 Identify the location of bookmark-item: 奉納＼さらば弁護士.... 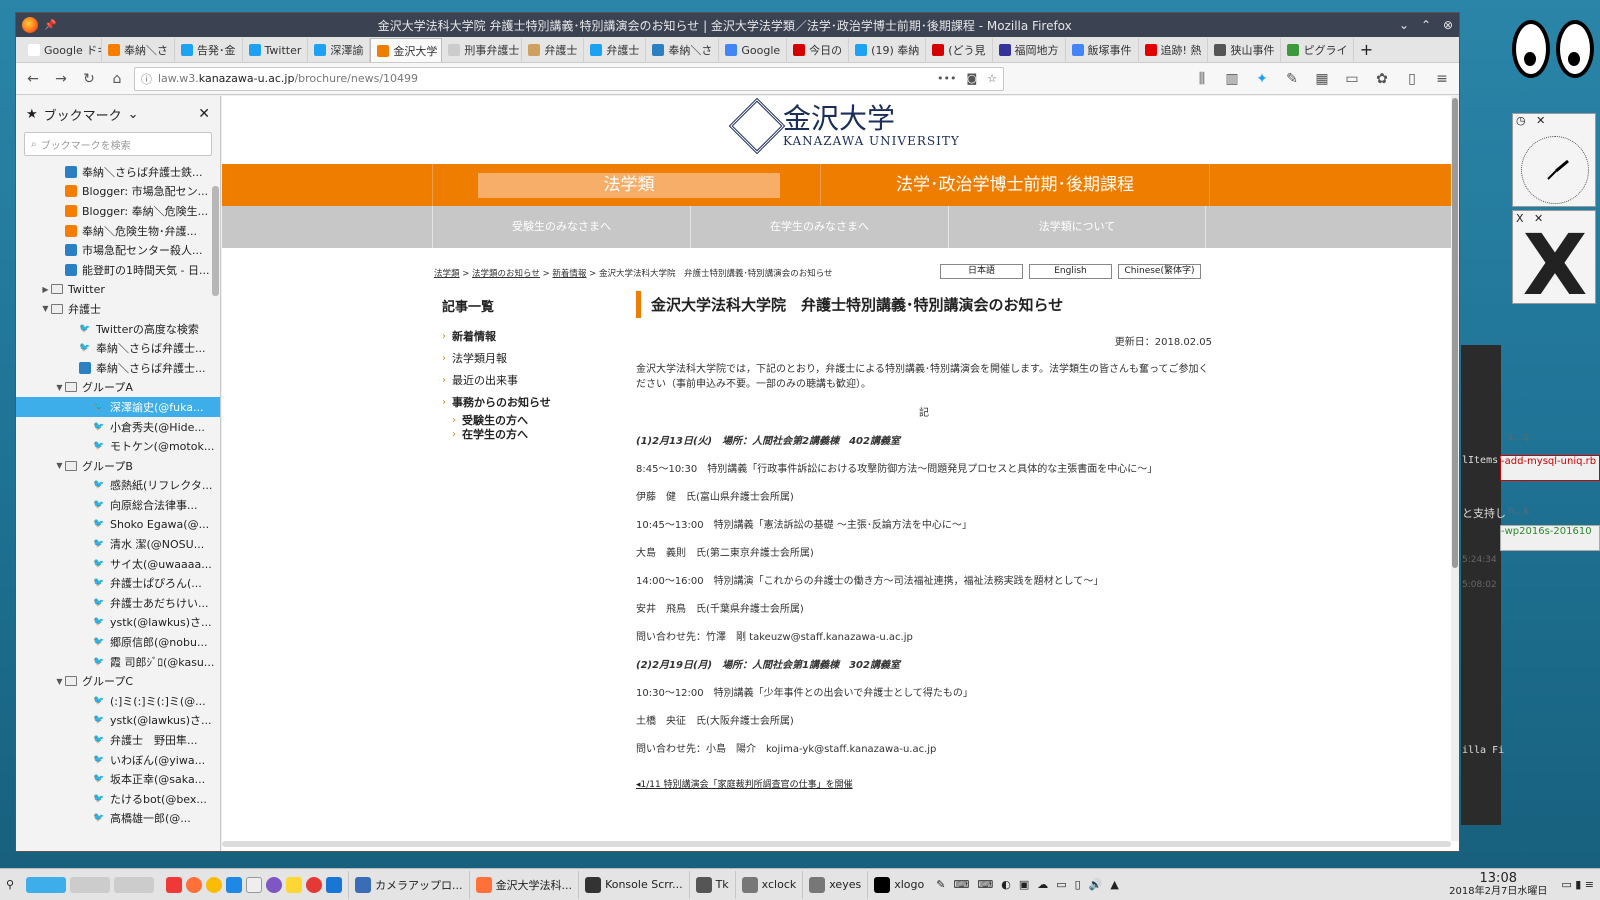
(118, 368).